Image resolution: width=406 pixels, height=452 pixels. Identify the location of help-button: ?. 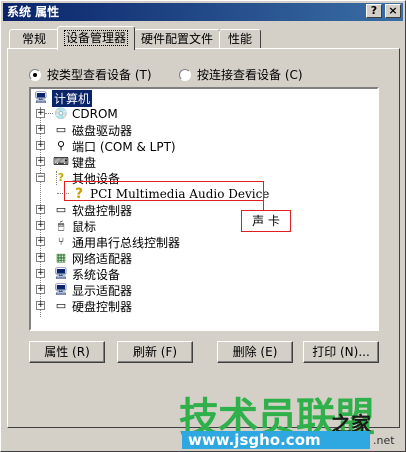
(374, 11).